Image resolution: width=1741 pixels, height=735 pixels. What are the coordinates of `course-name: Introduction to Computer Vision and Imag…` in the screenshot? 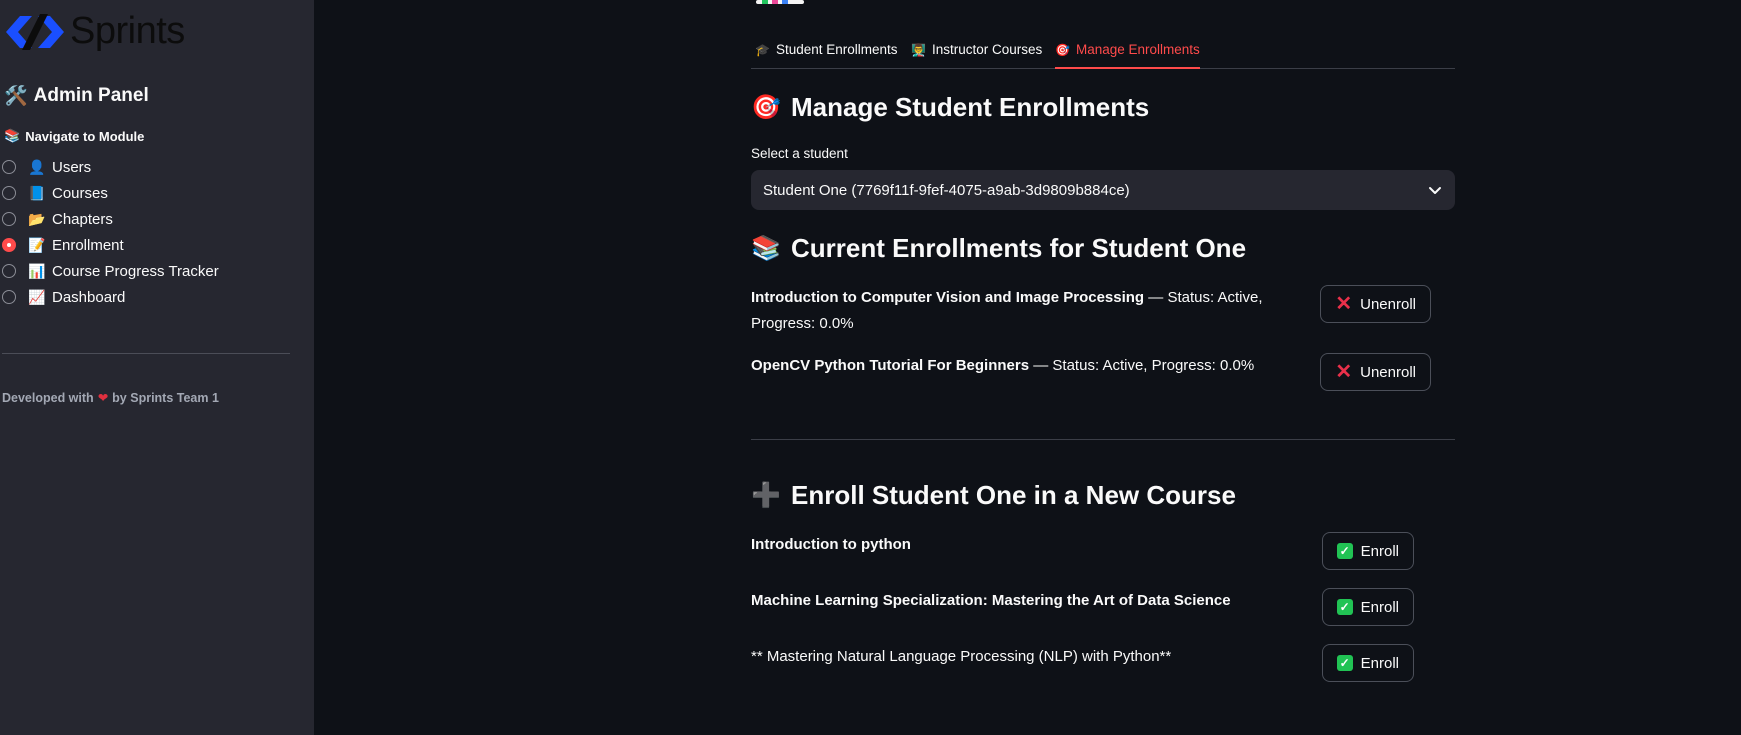 It's located at (948, 297).